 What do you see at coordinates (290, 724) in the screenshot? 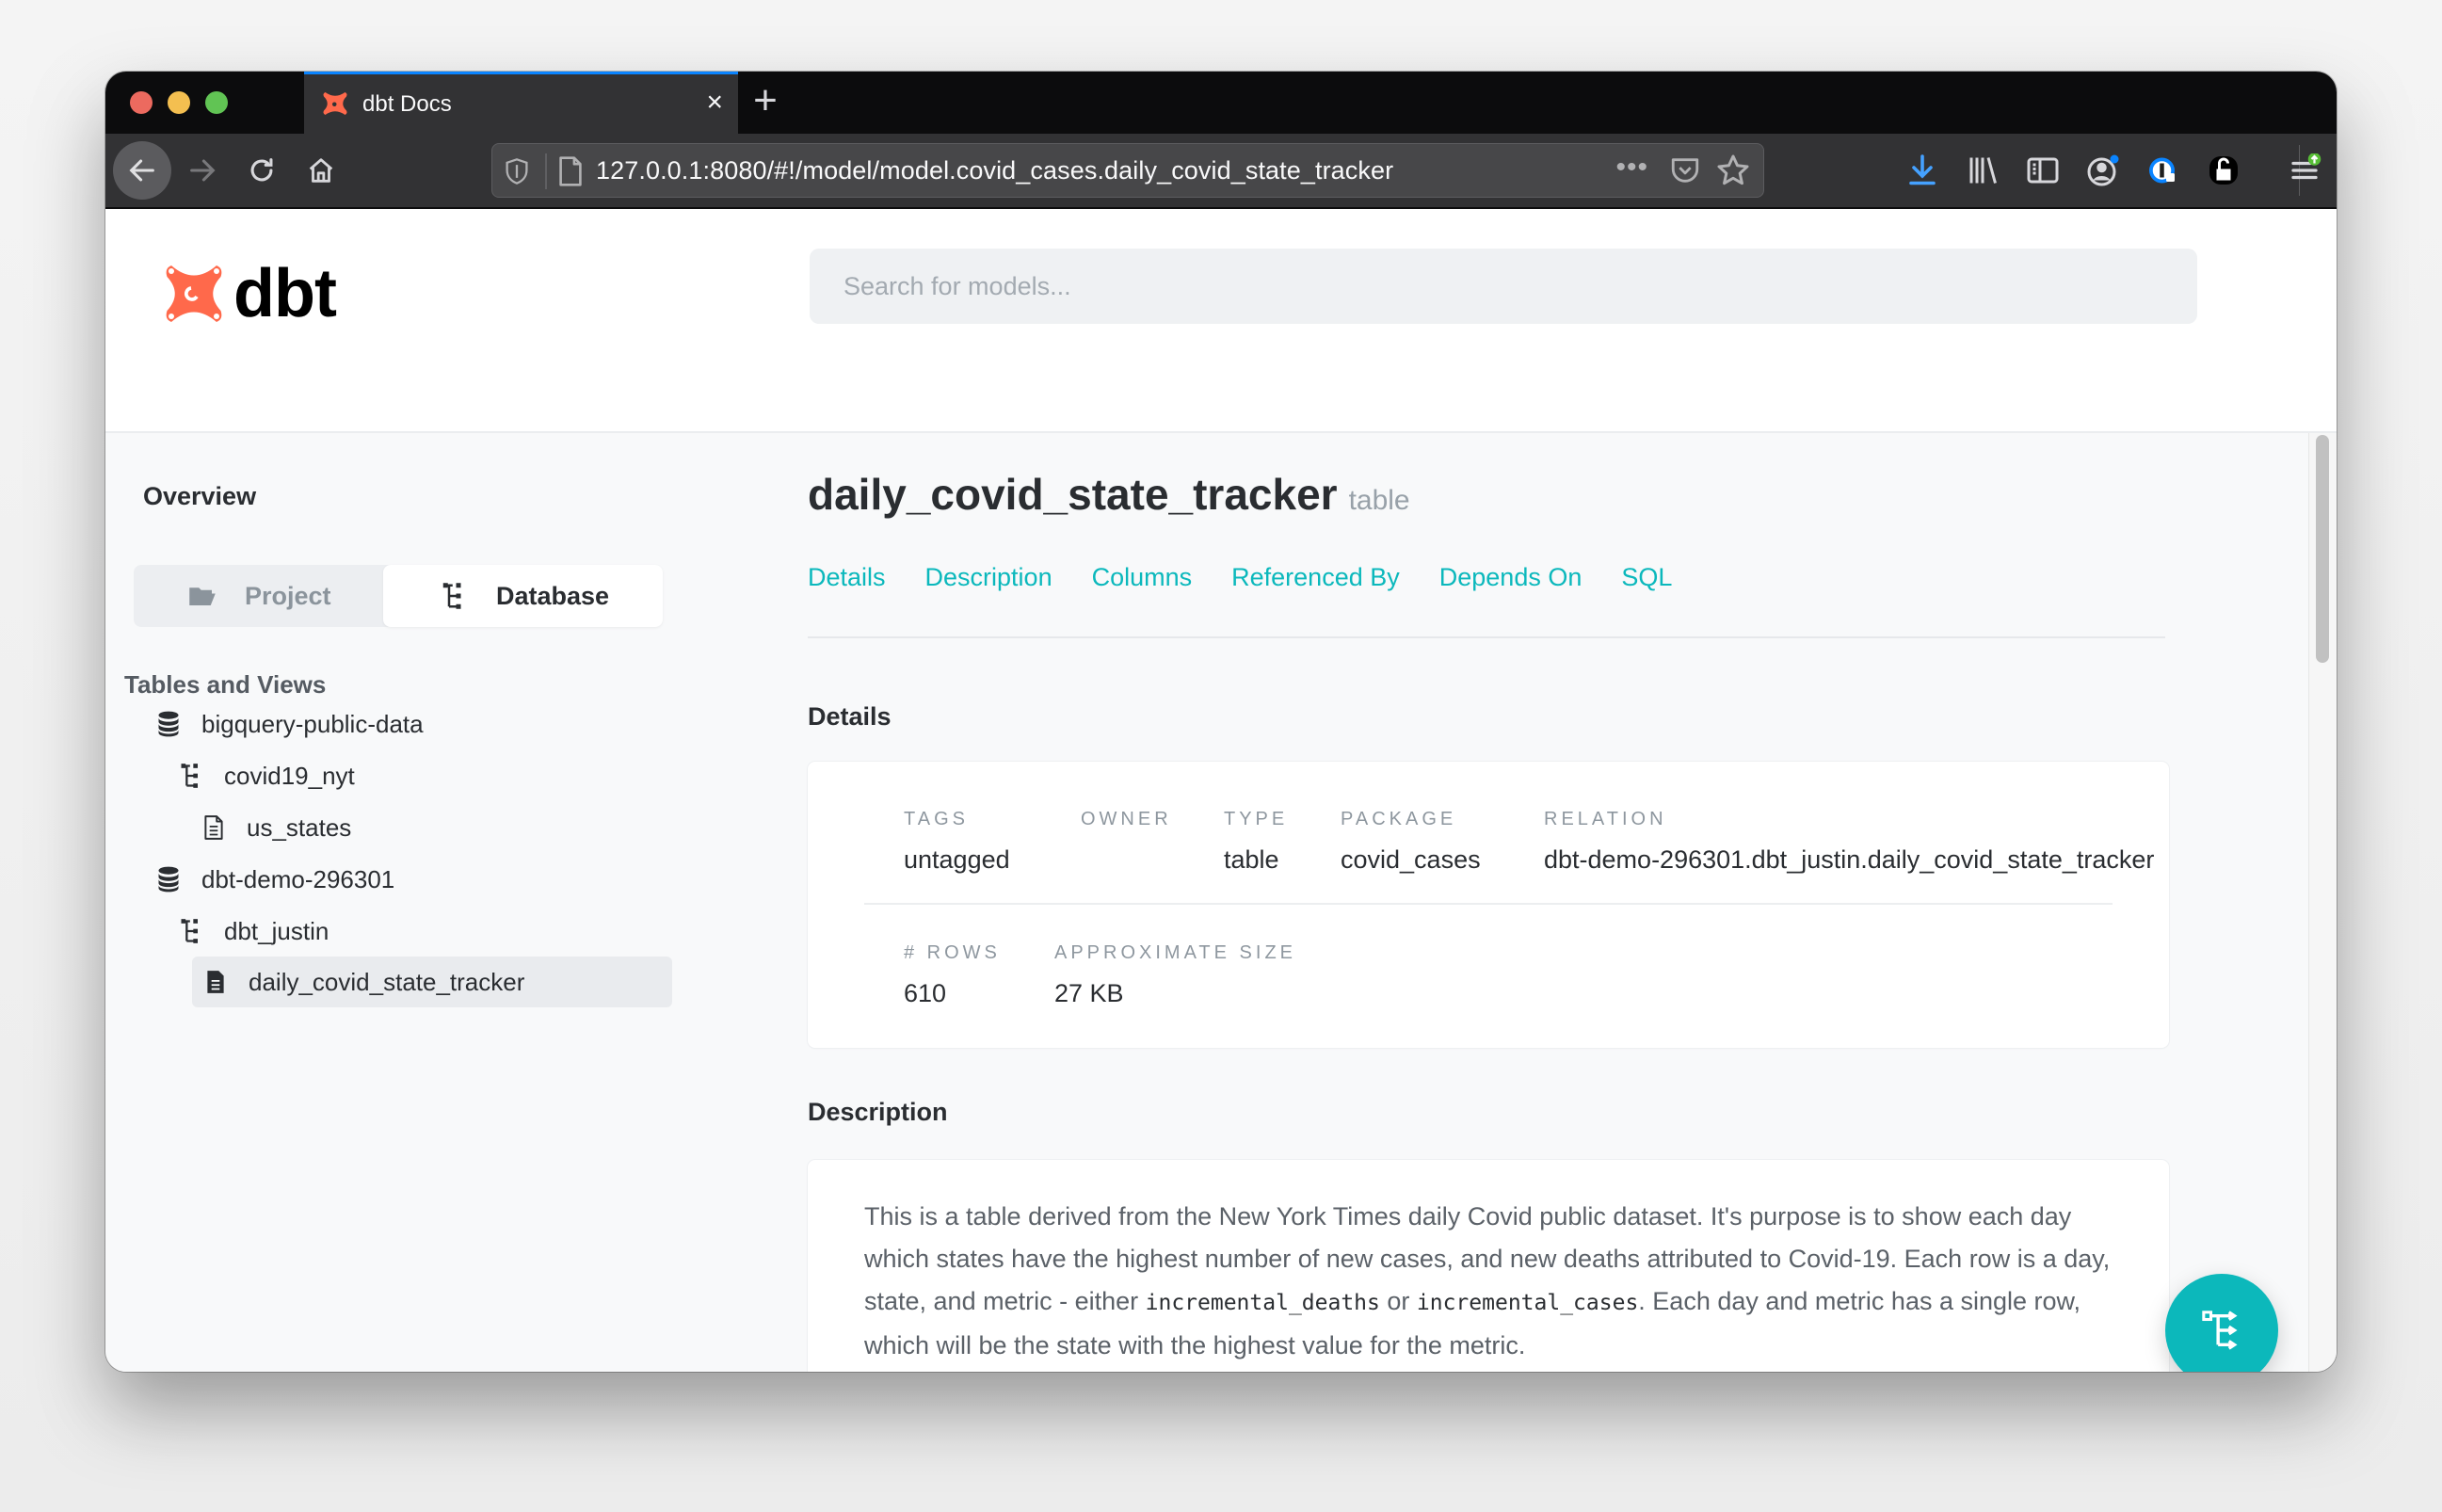
I see `tree-item-database: bigquery-public-data` at bounding box center [290, 724].